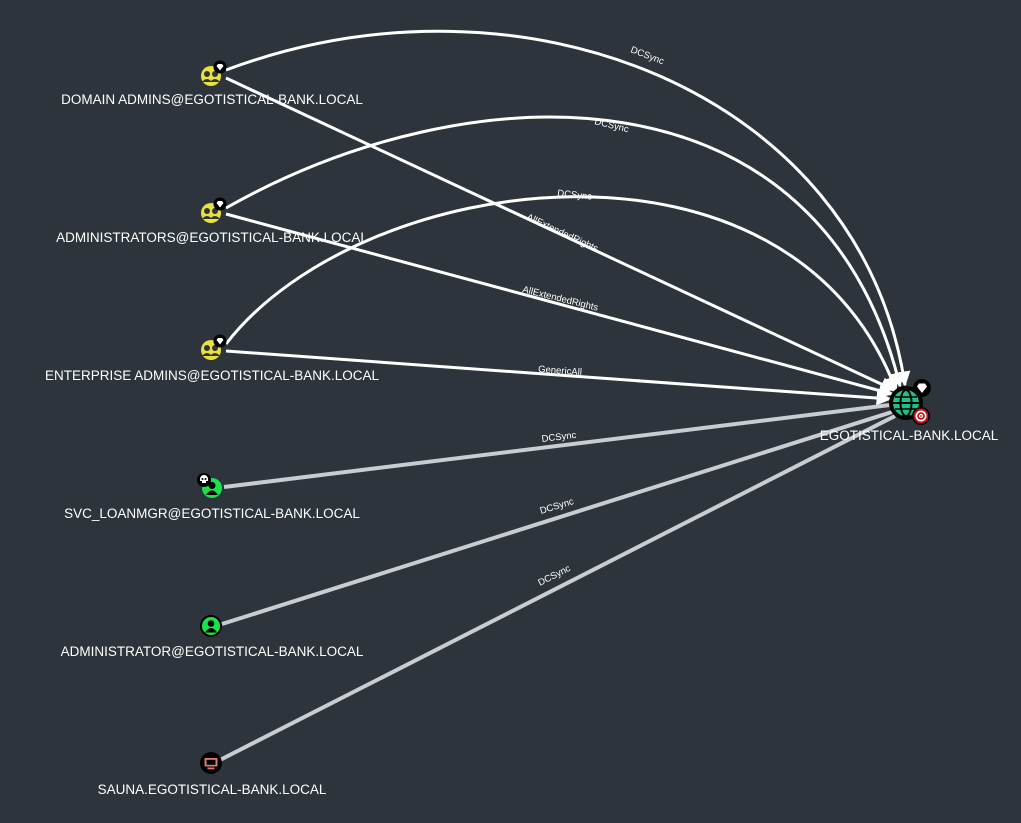 This screenshot has width=1021, height=823. I want to click on owned-skull-icon, so click(204, 480).